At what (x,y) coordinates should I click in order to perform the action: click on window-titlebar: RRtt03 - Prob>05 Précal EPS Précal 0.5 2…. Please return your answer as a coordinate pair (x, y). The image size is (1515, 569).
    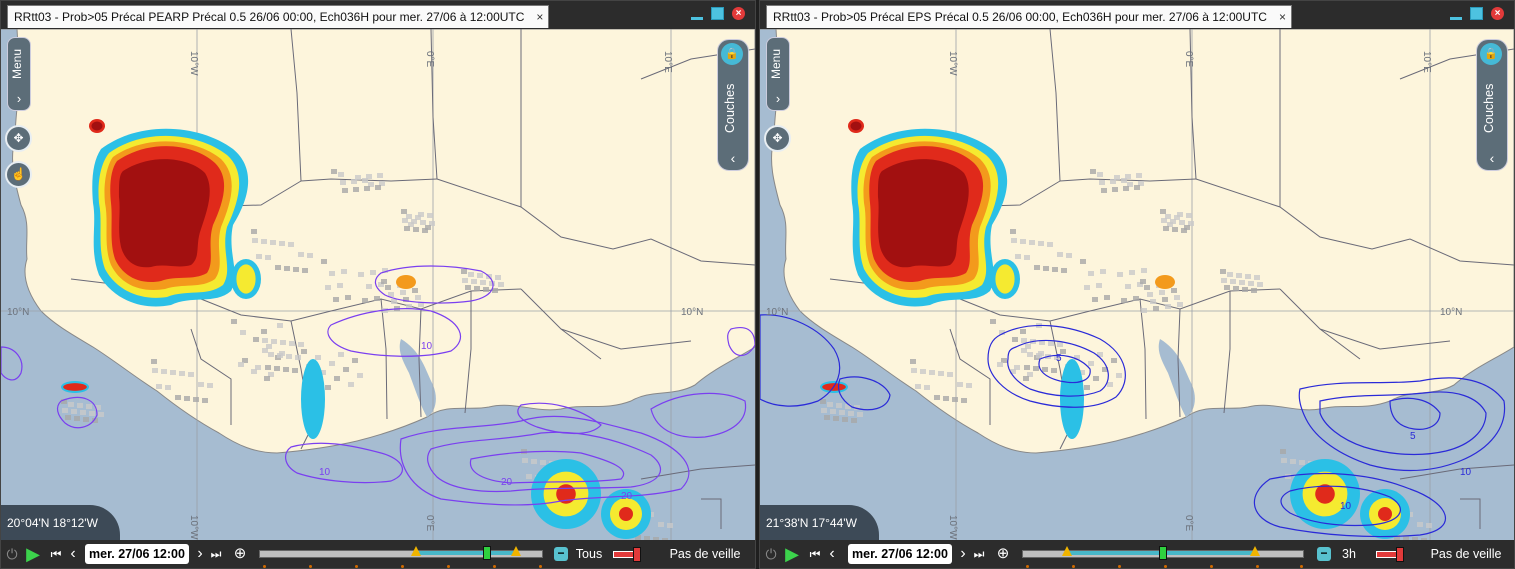
    Looking at the image, I should click on (1137, 15).